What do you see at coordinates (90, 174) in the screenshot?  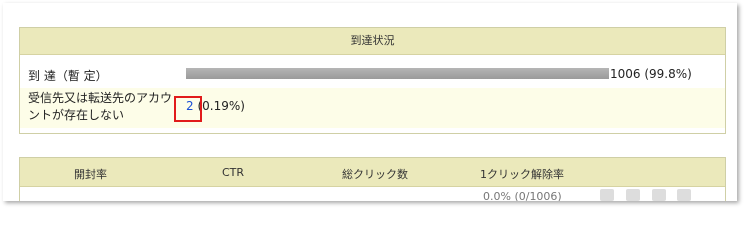 I see `open-rate-header: 開封率` at bounding box center [90, 174].